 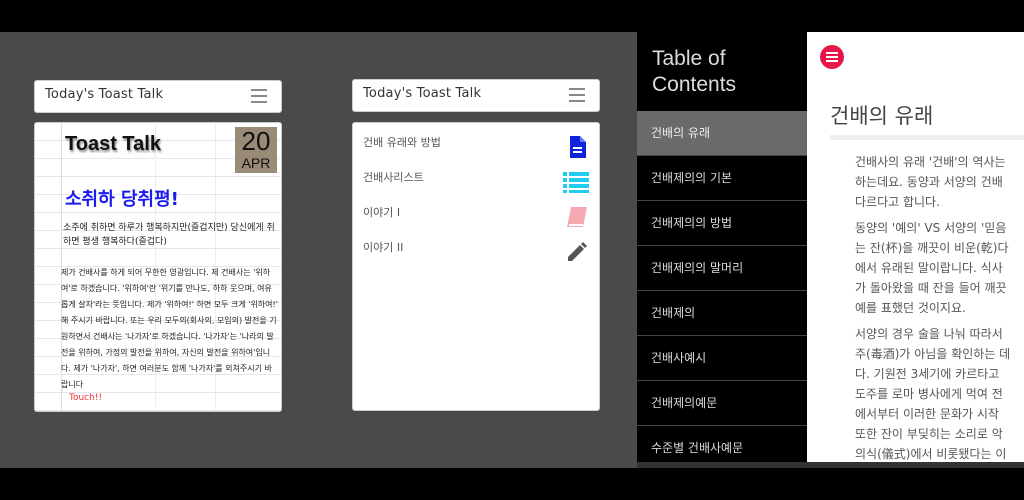 What do you see at coordinates (383, 248) in the screenshot?
I see `menu-item-story-2: 이야기 II` at bounding box center [383, 248].